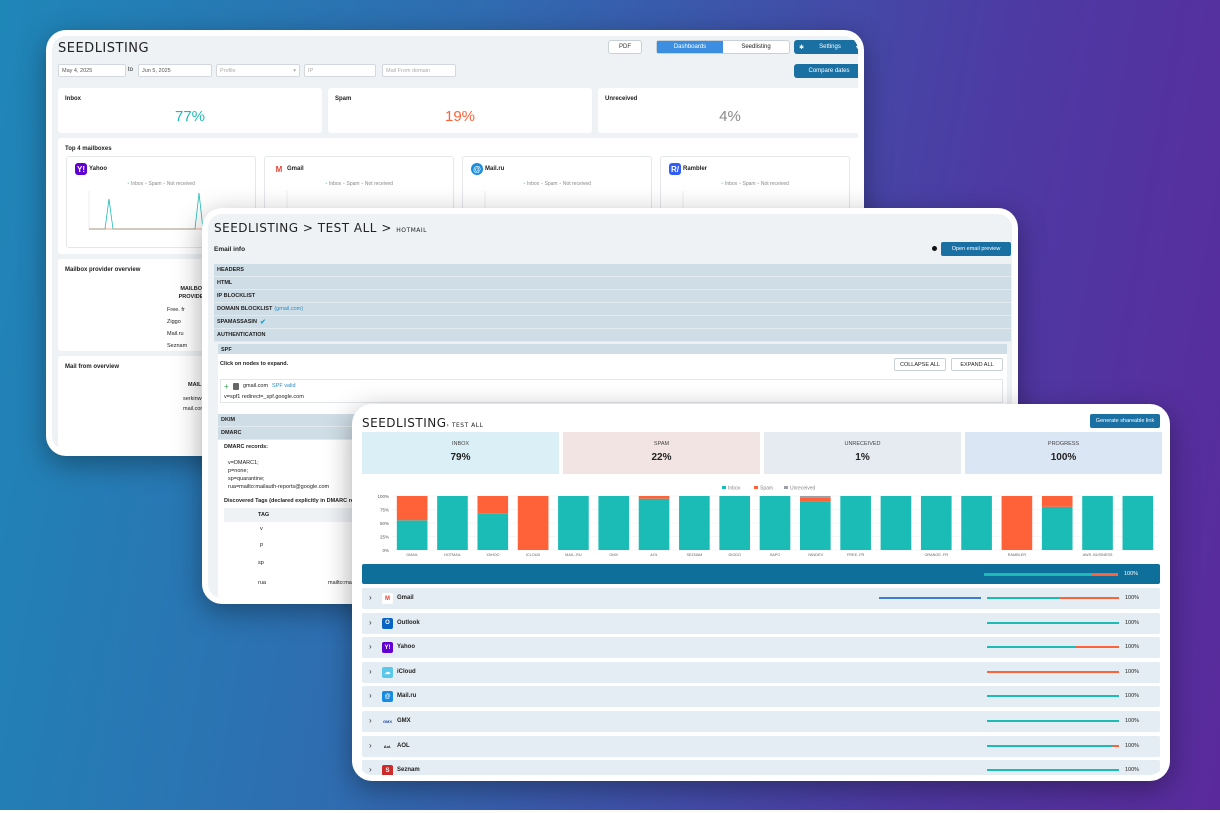 The width and height of the screenshot is (1220, 813). What do you see at coordinates (612, 335) in the screenshot?
I see `section-authentication: AUTHENTICATION` at bounding box center [612, 335].